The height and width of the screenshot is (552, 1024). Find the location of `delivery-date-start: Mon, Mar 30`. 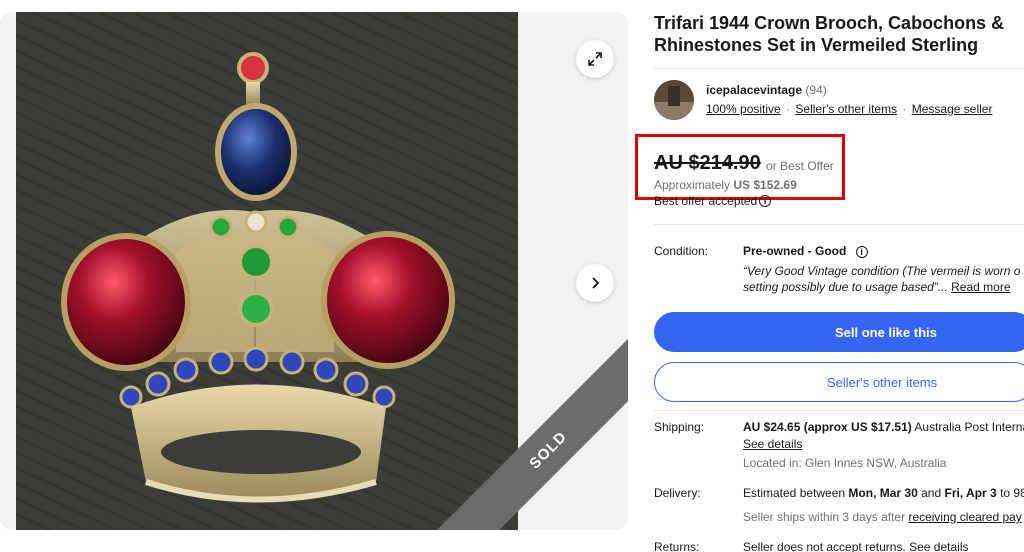

delivery-date-start: Mon, Mar 30 is located at coordinates (883, 493).